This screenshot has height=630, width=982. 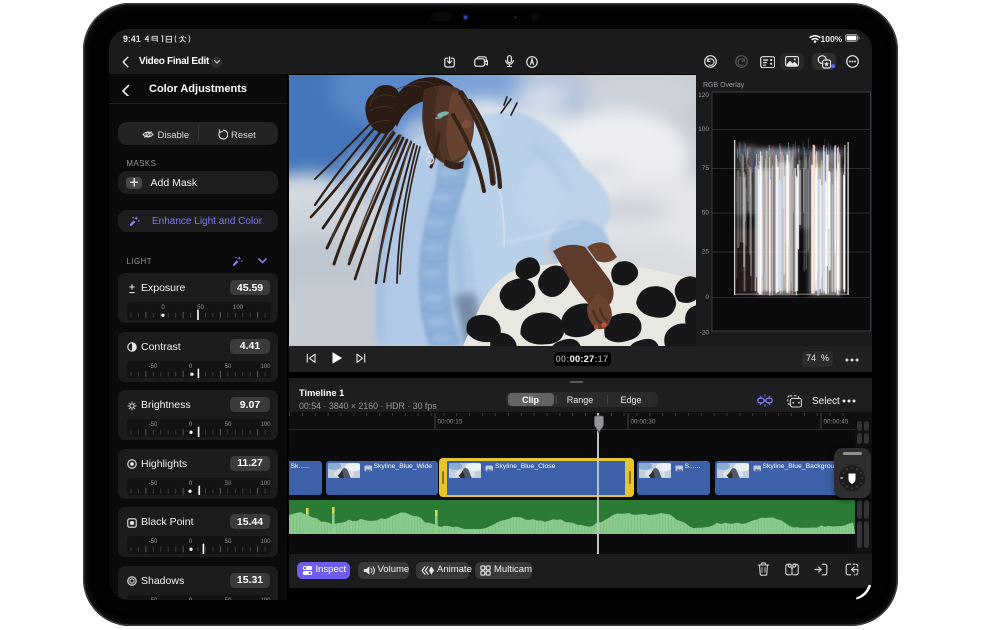 What do you see at coordinates (706, 252) in the screenshot?
I see `svg-text: 25` at bounding box center [706, 252].